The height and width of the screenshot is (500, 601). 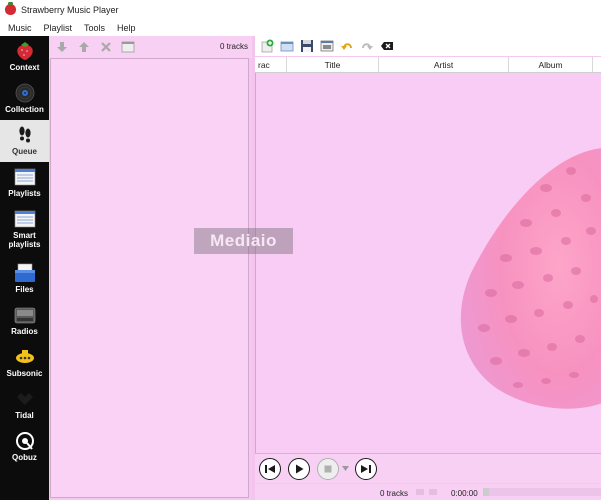 I want to click on sidebar-item-label: Playlists, so click(x=24, y=193).